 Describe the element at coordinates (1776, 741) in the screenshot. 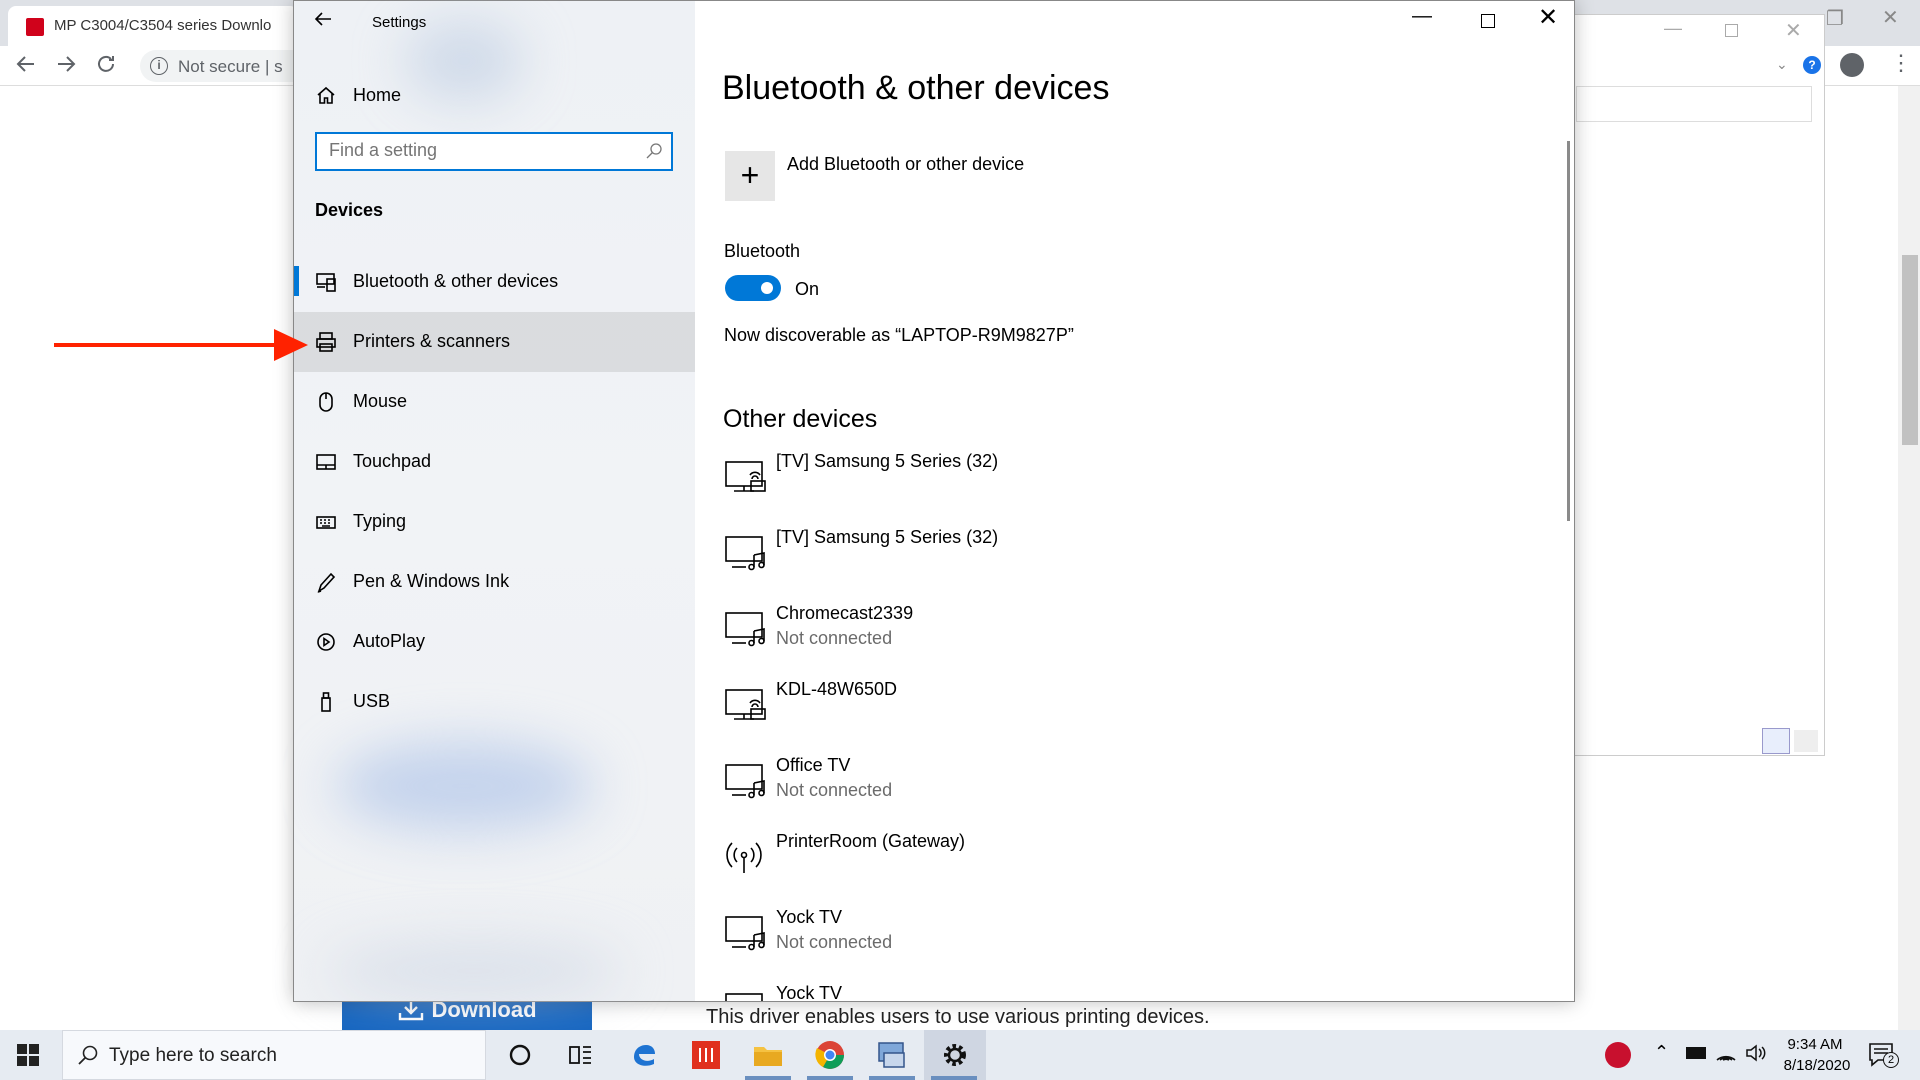

I see `details-view-icon` at that location.